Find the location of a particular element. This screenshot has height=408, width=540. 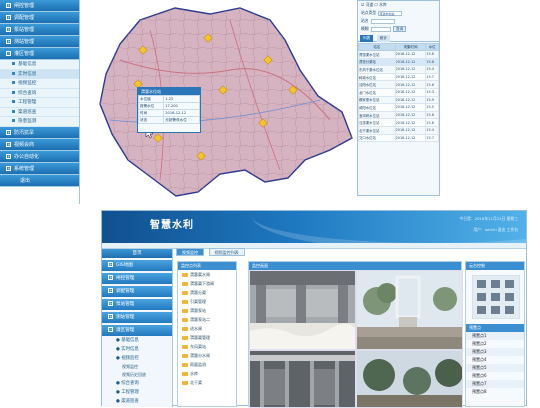

sidebar-subitem-hazard: 隐患监测 is located at coordinates (39, 122).